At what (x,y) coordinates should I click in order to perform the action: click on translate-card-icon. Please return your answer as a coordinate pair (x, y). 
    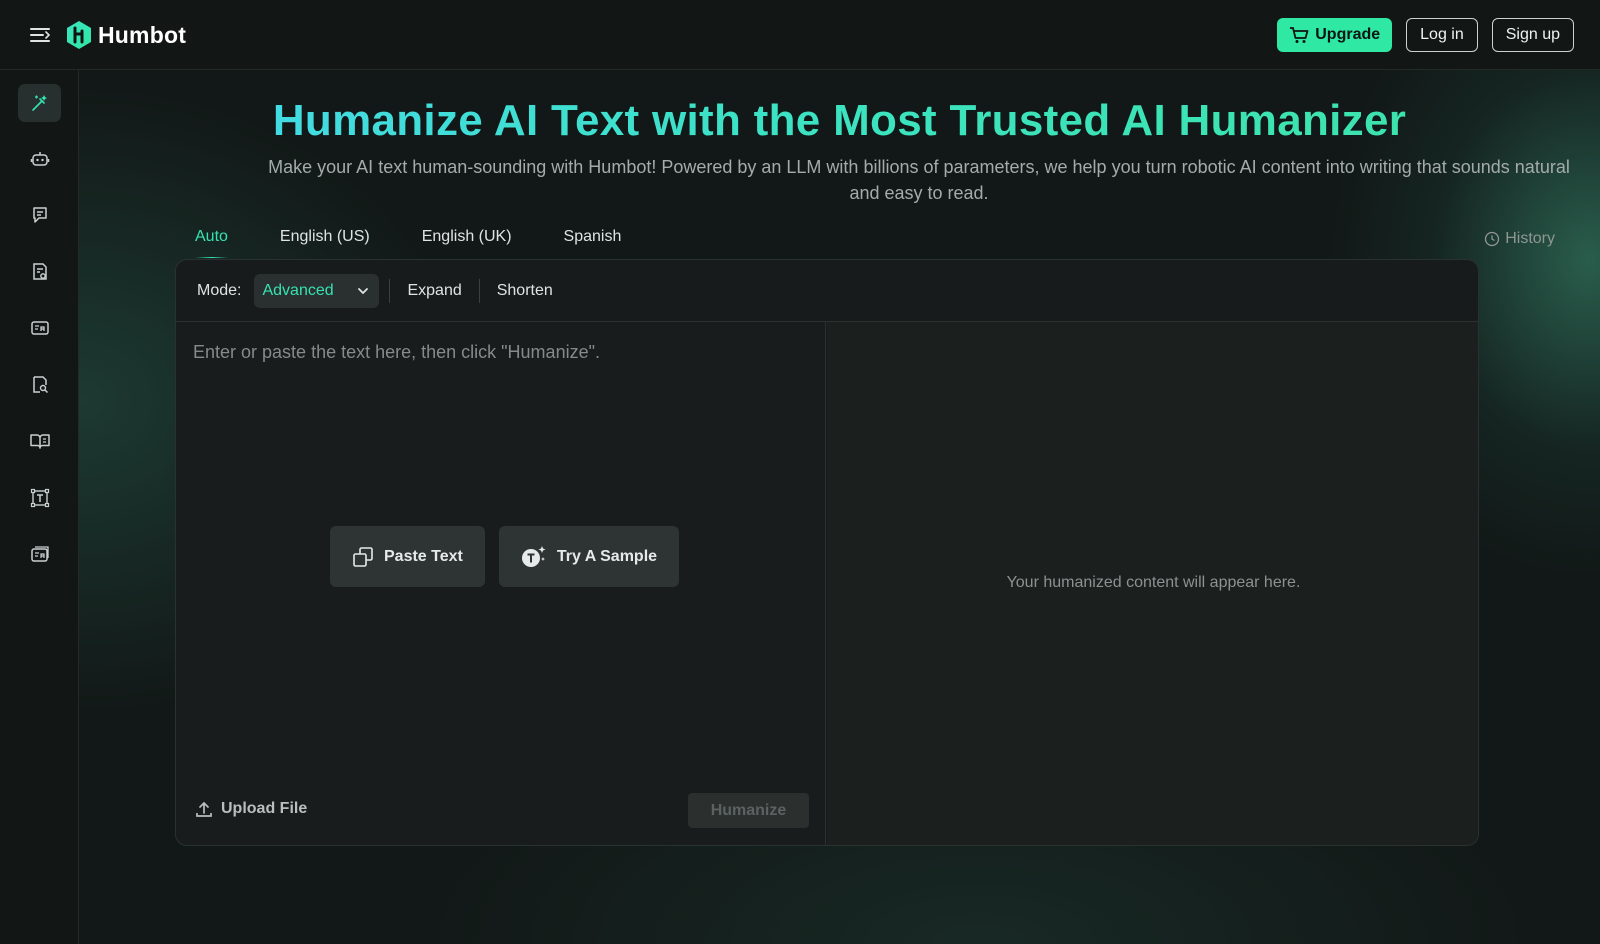
    Looking at the image, I should click on (39, 554).